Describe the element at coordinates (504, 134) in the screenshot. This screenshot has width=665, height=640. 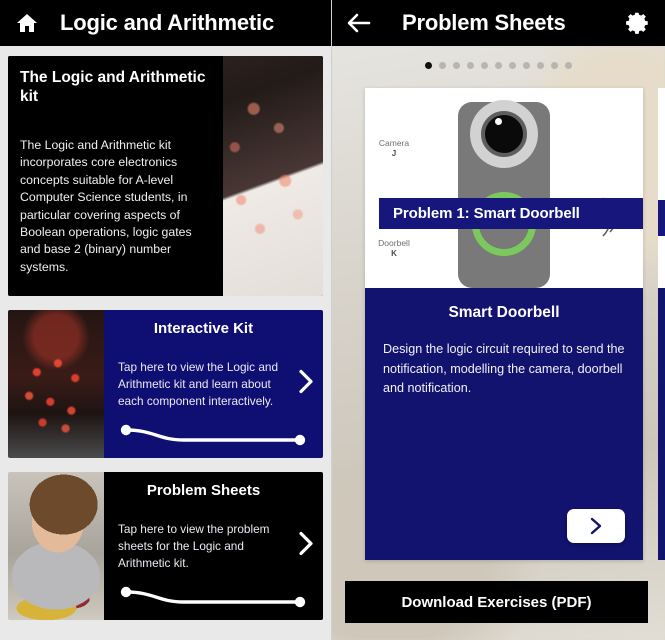
I see `camera-lens` at that location.